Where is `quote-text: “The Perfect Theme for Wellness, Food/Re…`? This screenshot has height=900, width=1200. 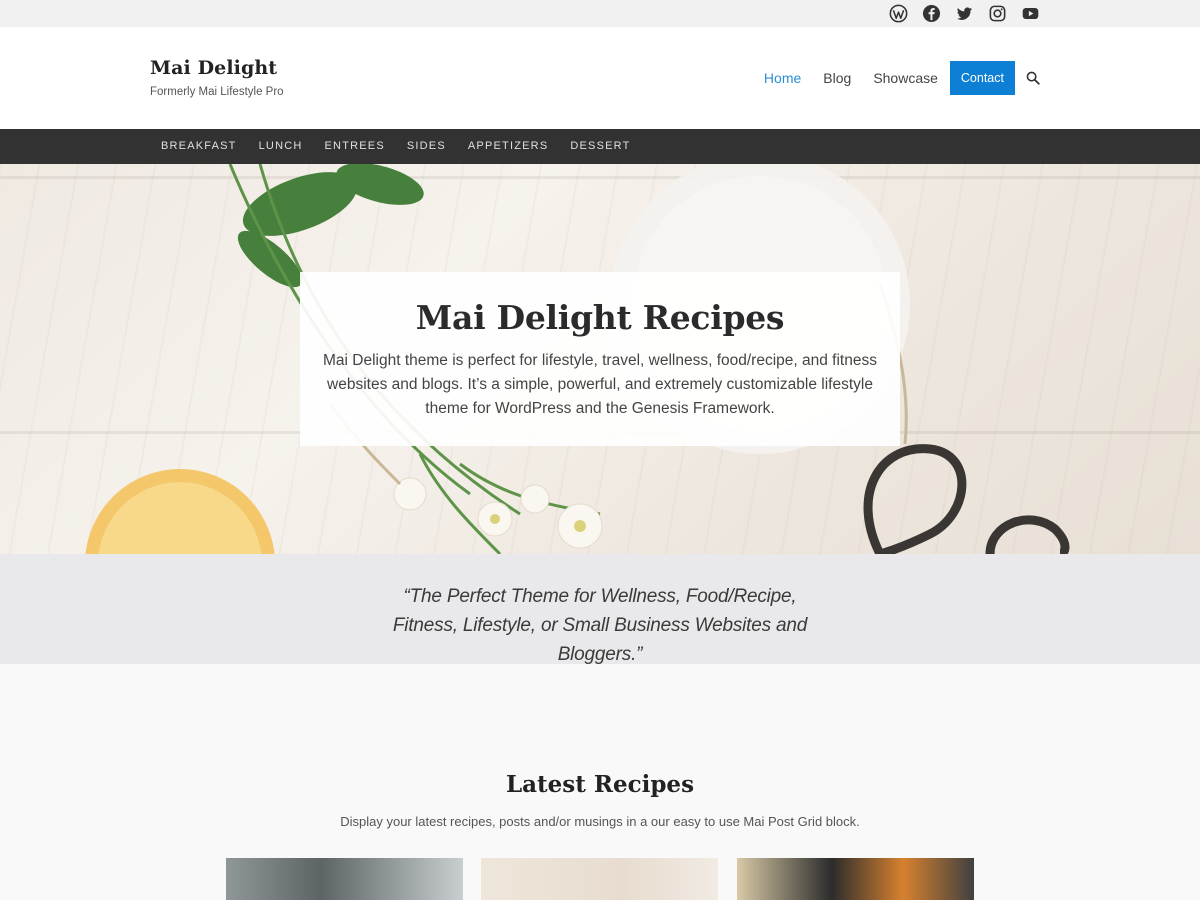
quote-text: “The Perfect Theme for Wellness, Food/Re… is located at coordinates (600, 625).